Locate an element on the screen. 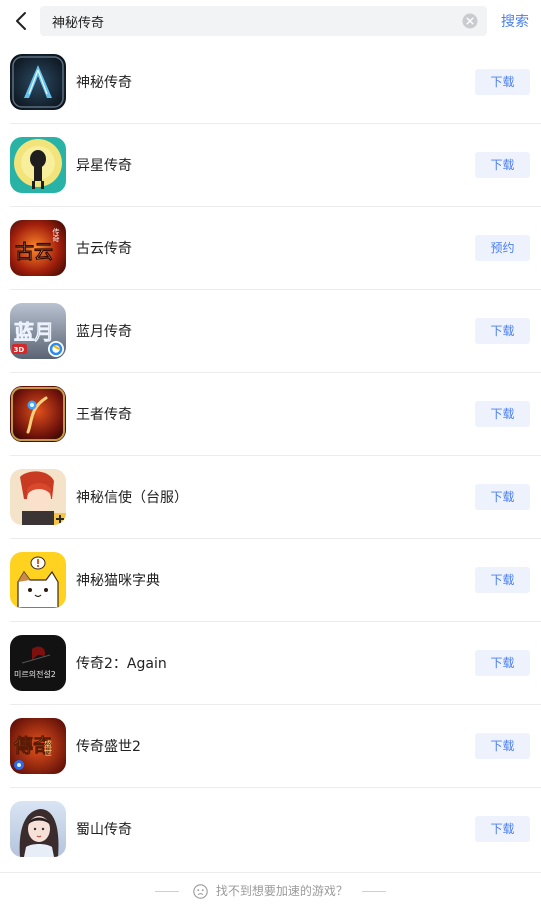  game-name: 王者传奇 is located at coordinates (104, 415).